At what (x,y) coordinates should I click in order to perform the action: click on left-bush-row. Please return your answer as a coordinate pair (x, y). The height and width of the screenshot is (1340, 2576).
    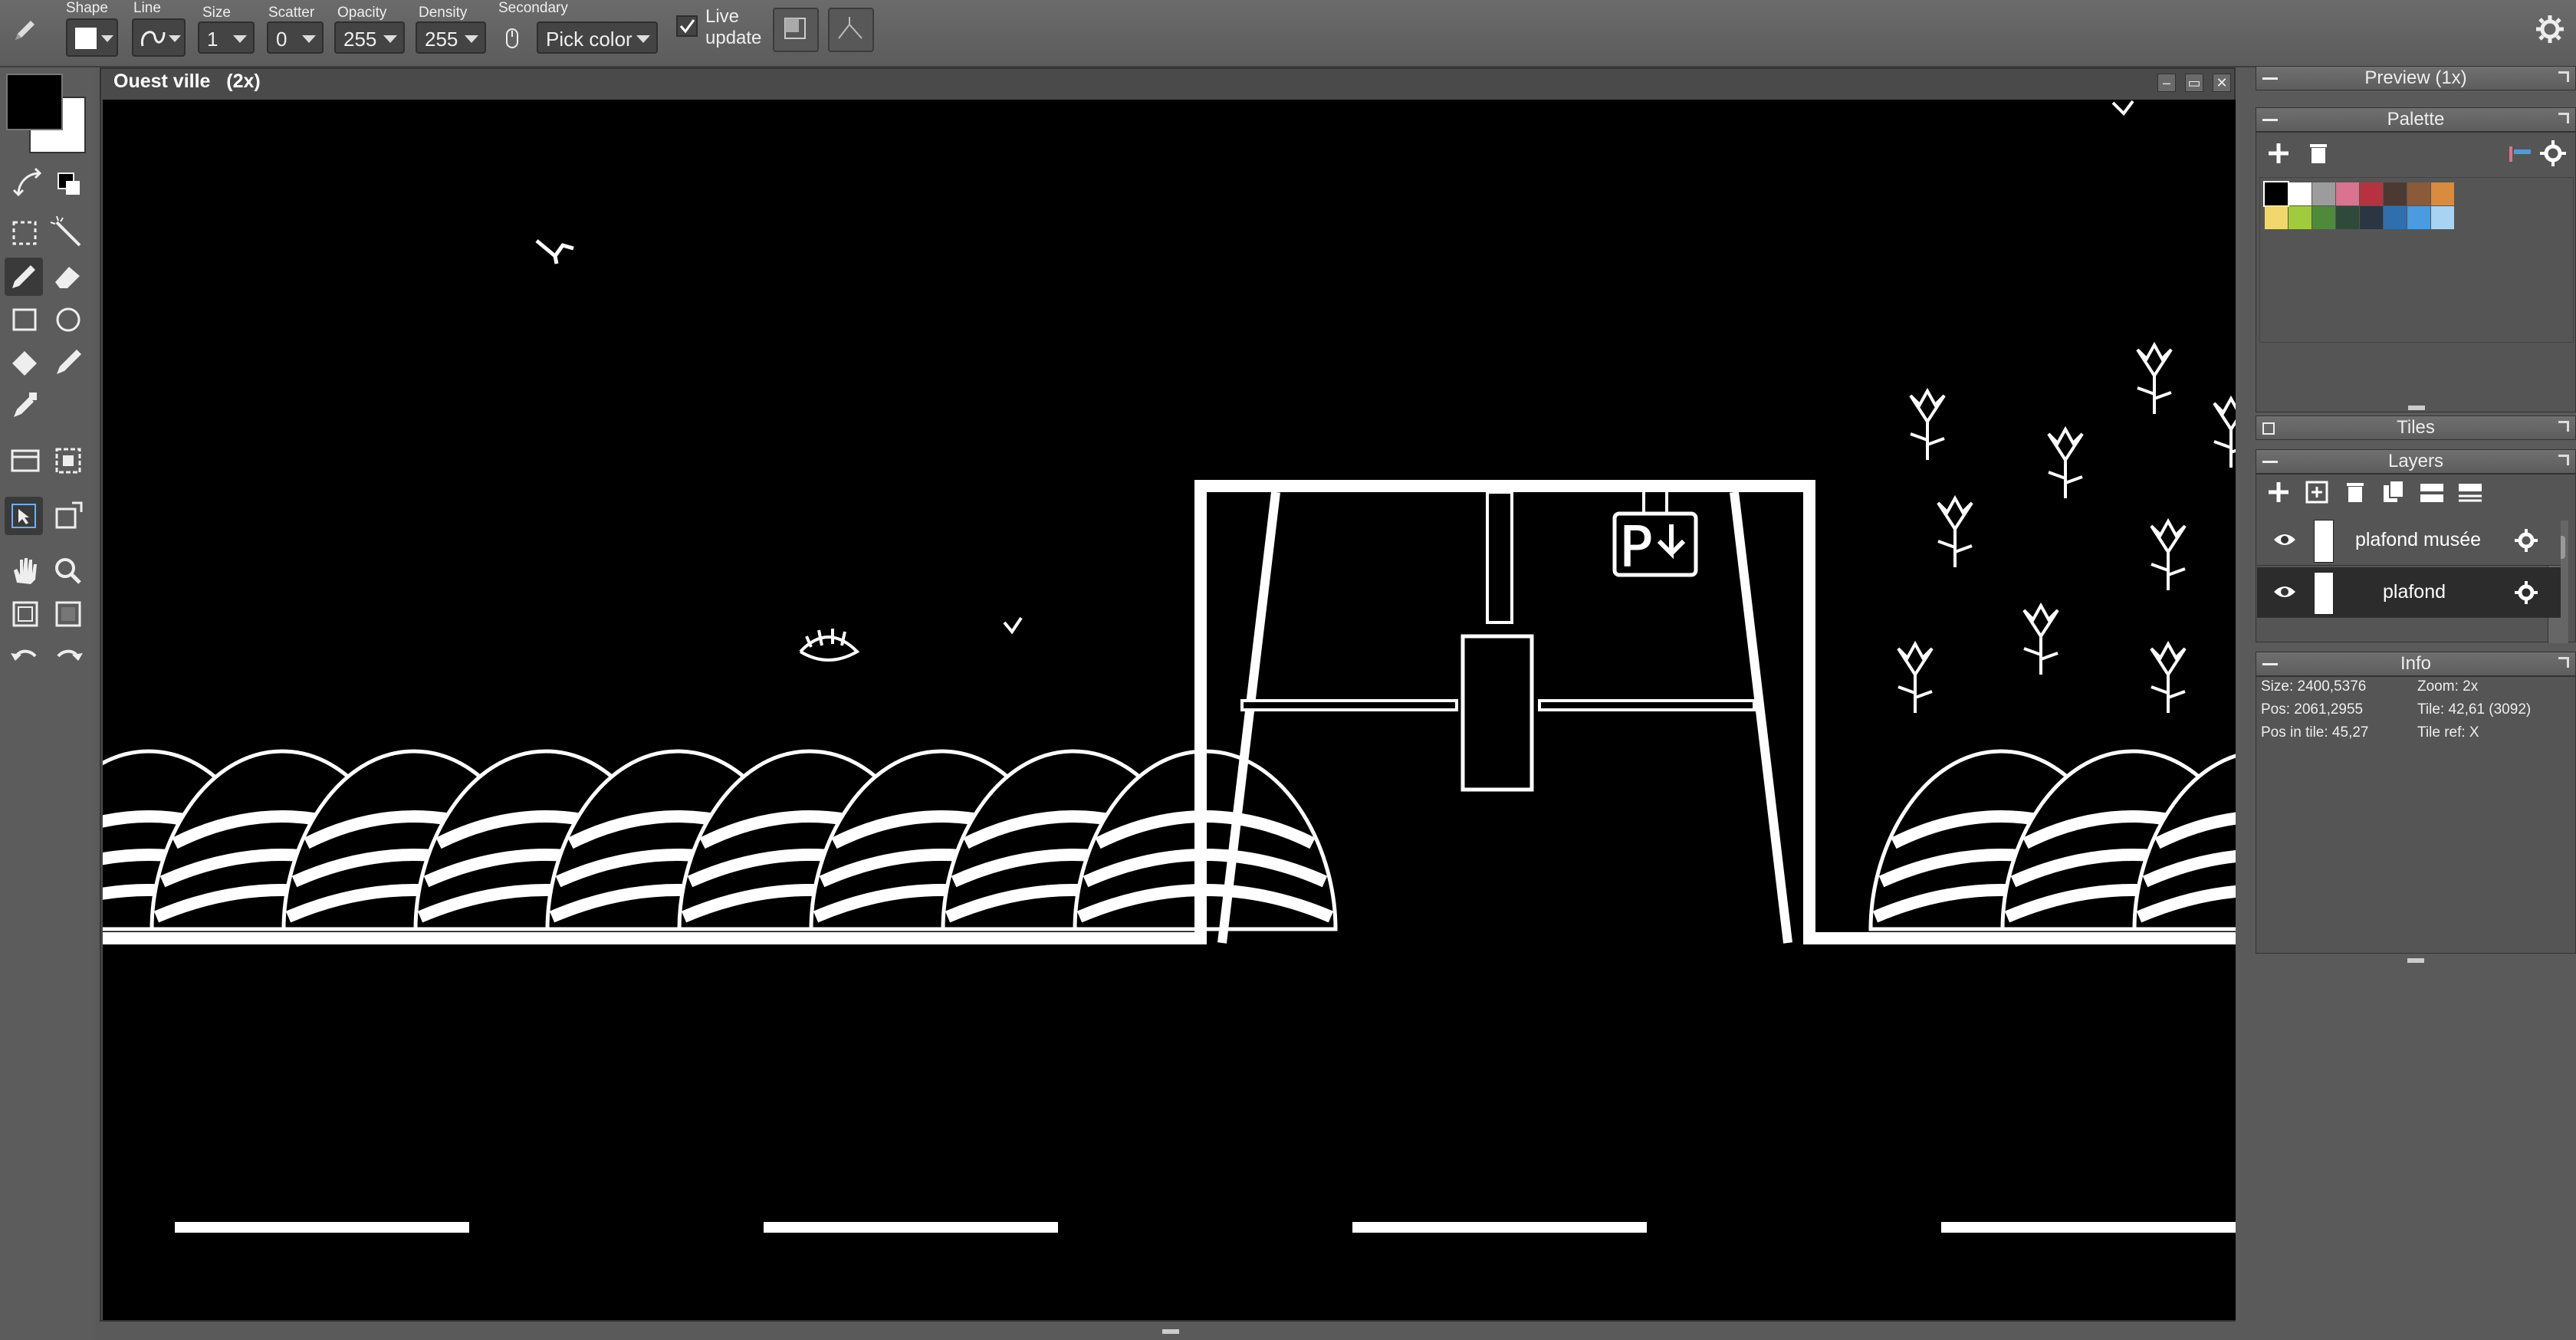
    Looking at the image, I should click on (720, 840).